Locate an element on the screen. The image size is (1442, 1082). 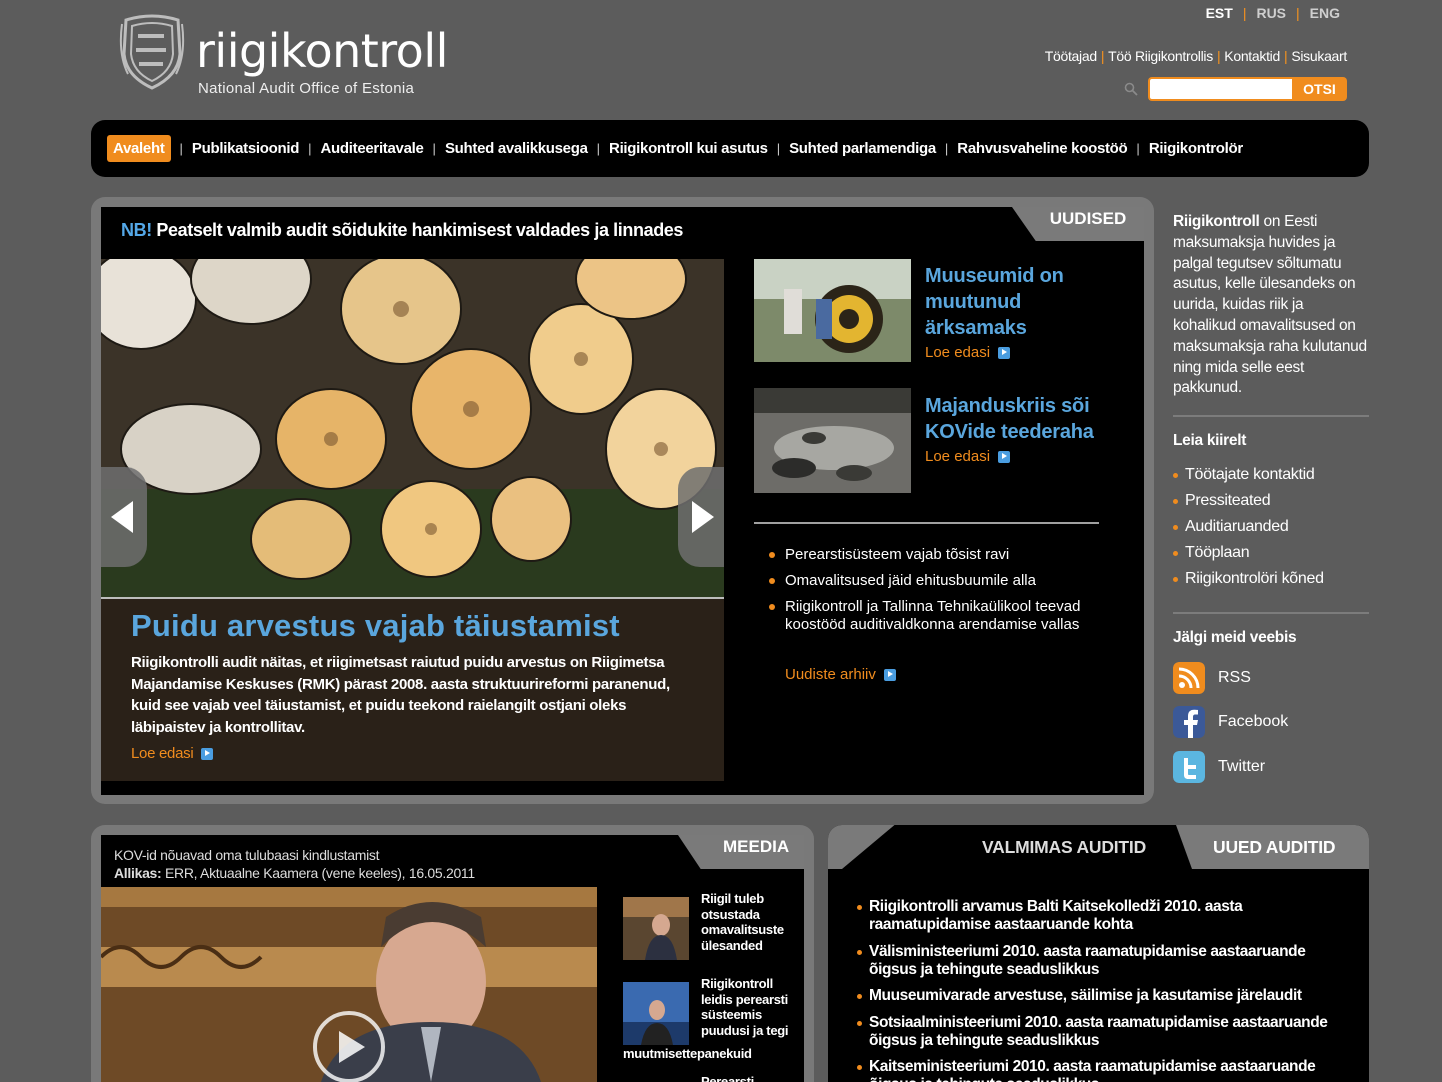
nav-rahvusvaheline-koostoo: Rahvusvaheline koostöö is located at coordinates (1042, 148).